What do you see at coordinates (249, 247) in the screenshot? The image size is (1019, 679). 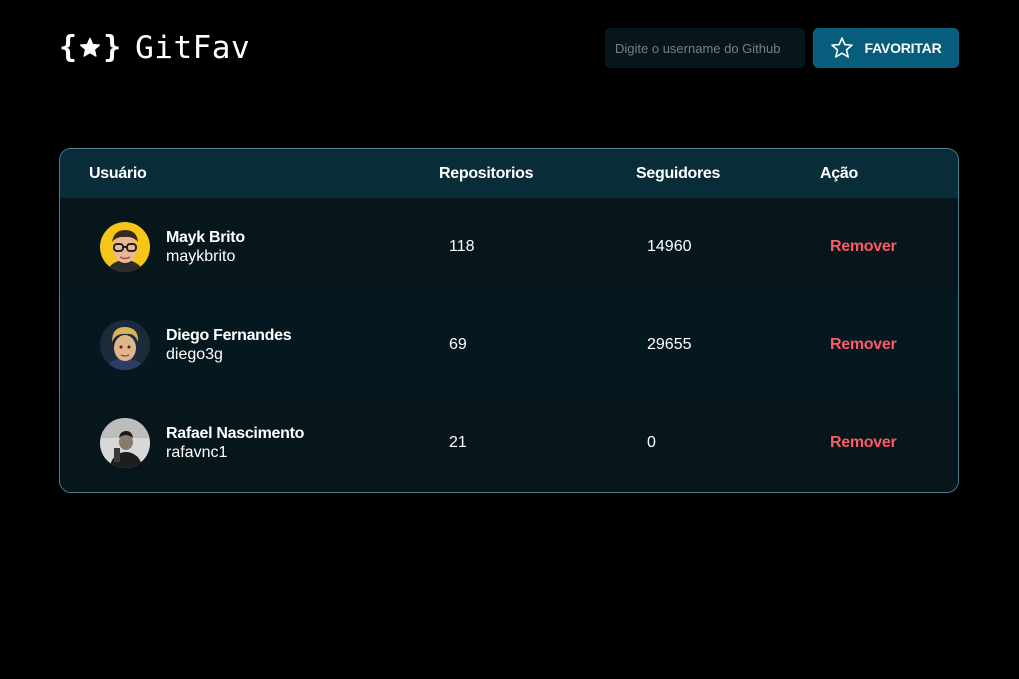 I see `user-cell: Mayk Brito maykbrito` at bounding box center [249, 247].